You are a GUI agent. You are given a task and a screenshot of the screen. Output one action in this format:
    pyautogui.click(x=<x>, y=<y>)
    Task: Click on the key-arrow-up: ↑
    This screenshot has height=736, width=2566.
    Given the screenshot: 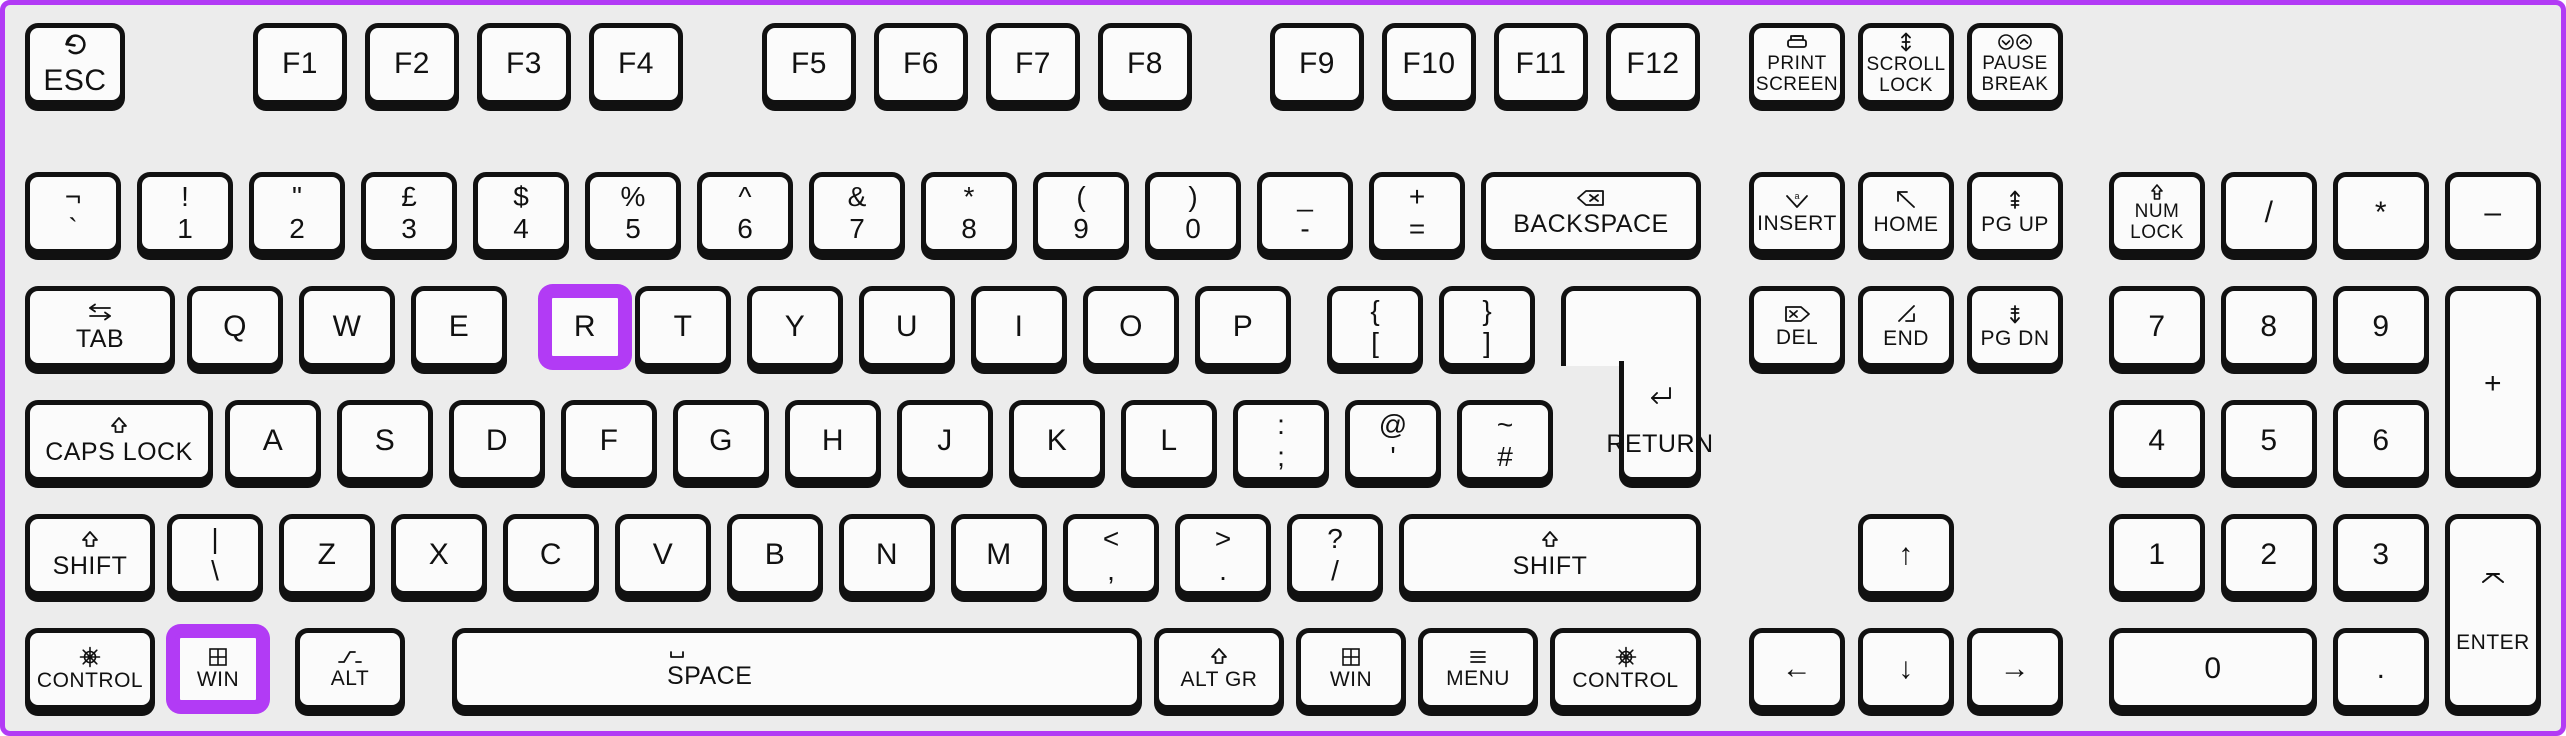 What is the action you would take?
    pyautogui.click(x=1906, y=555)
    